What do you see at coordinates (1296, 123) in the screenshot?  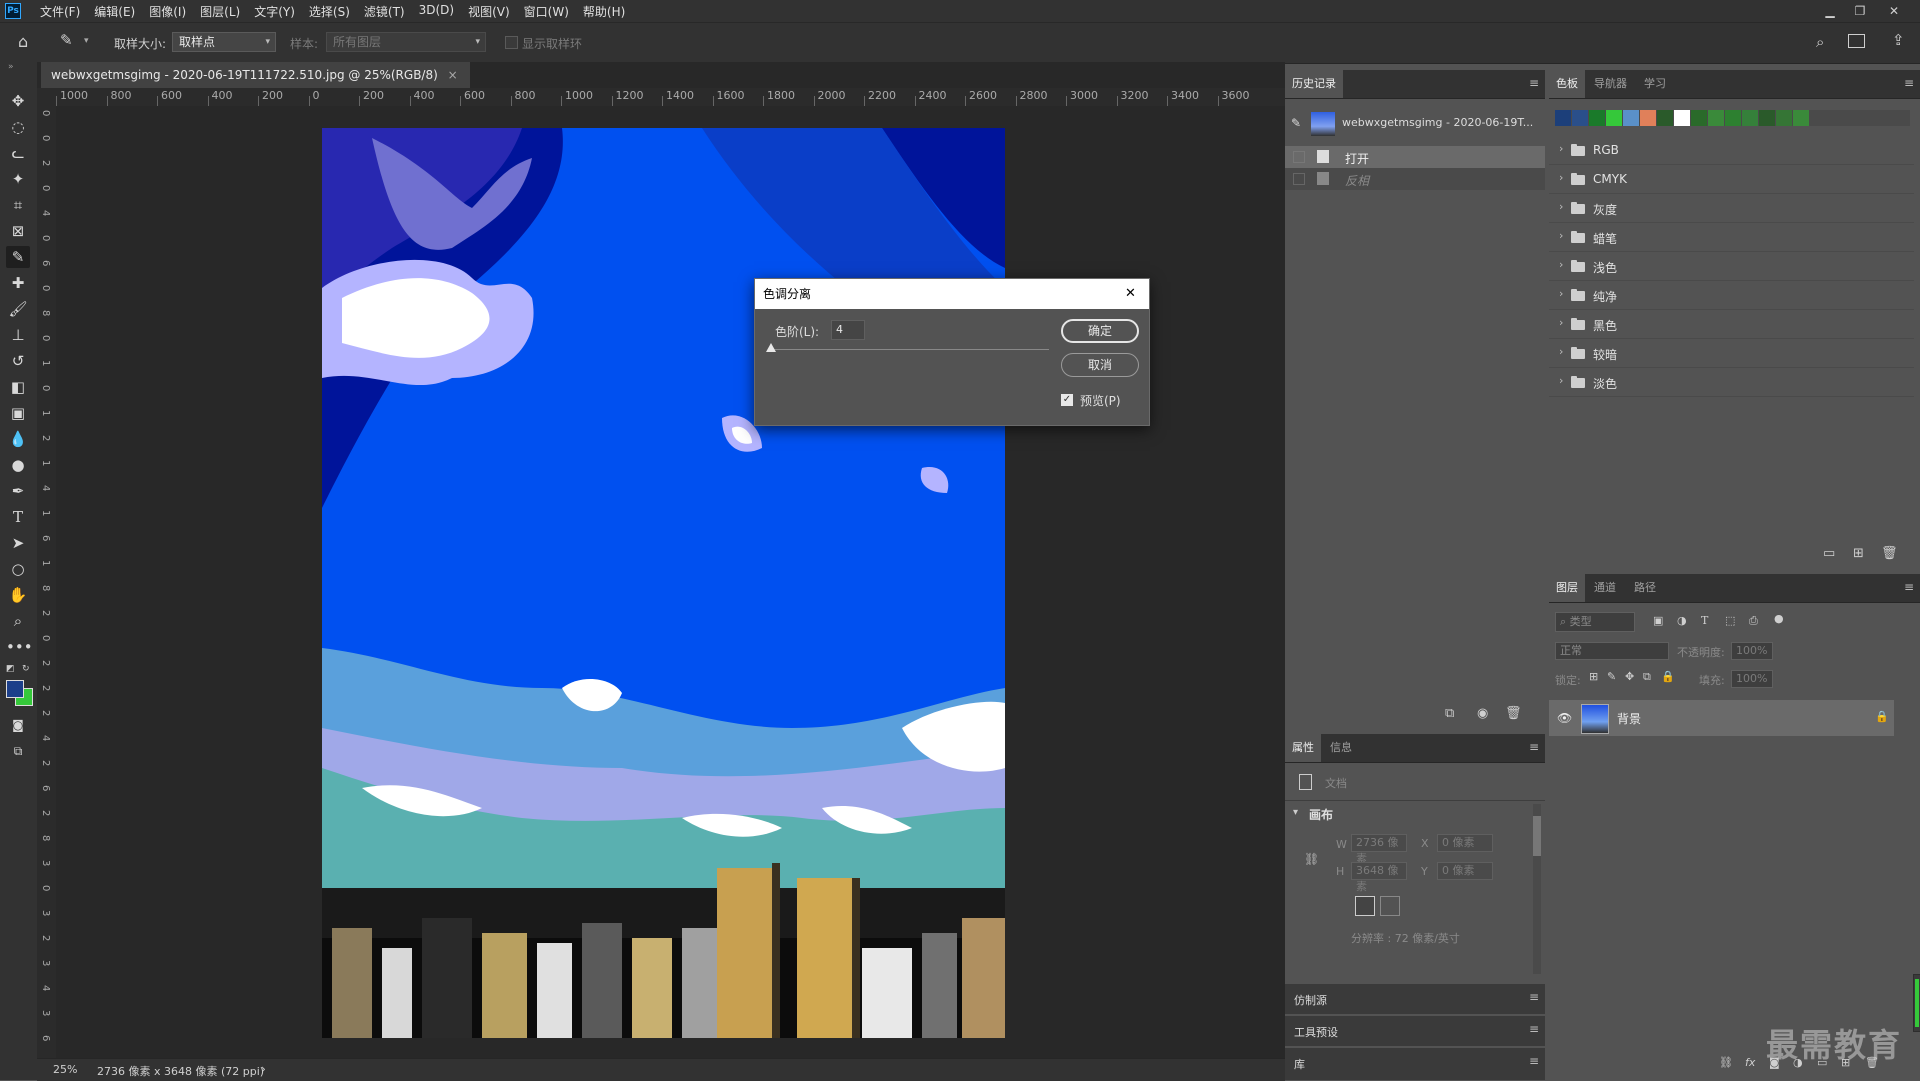 I see `history-brush-source-icon: ✎` at bounding box center [1296, 123].